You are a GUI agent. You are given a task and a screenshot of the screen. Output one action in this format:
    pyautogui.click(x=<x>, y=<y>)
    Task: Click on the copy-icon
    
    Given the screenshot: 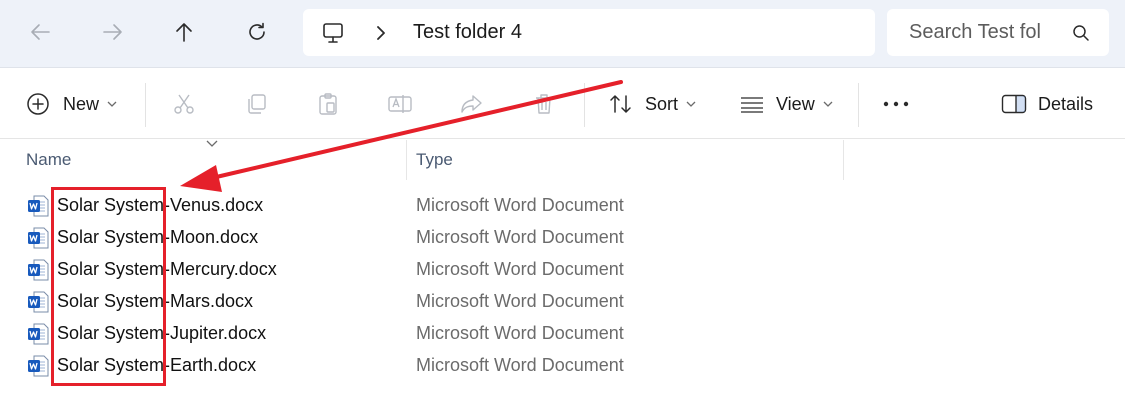 What is the action you would take?
    pyautogui.click(x=257, y=104)
    